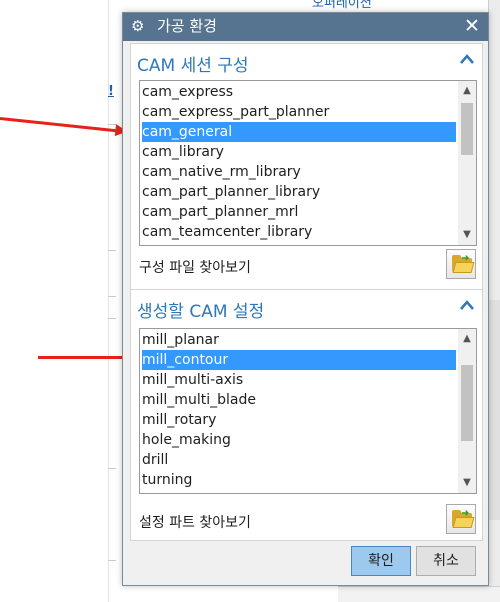  What do you see at coordinates (299, 460) in the screenshot?
I see `list-item: drill` at bounding box center [299, 460].